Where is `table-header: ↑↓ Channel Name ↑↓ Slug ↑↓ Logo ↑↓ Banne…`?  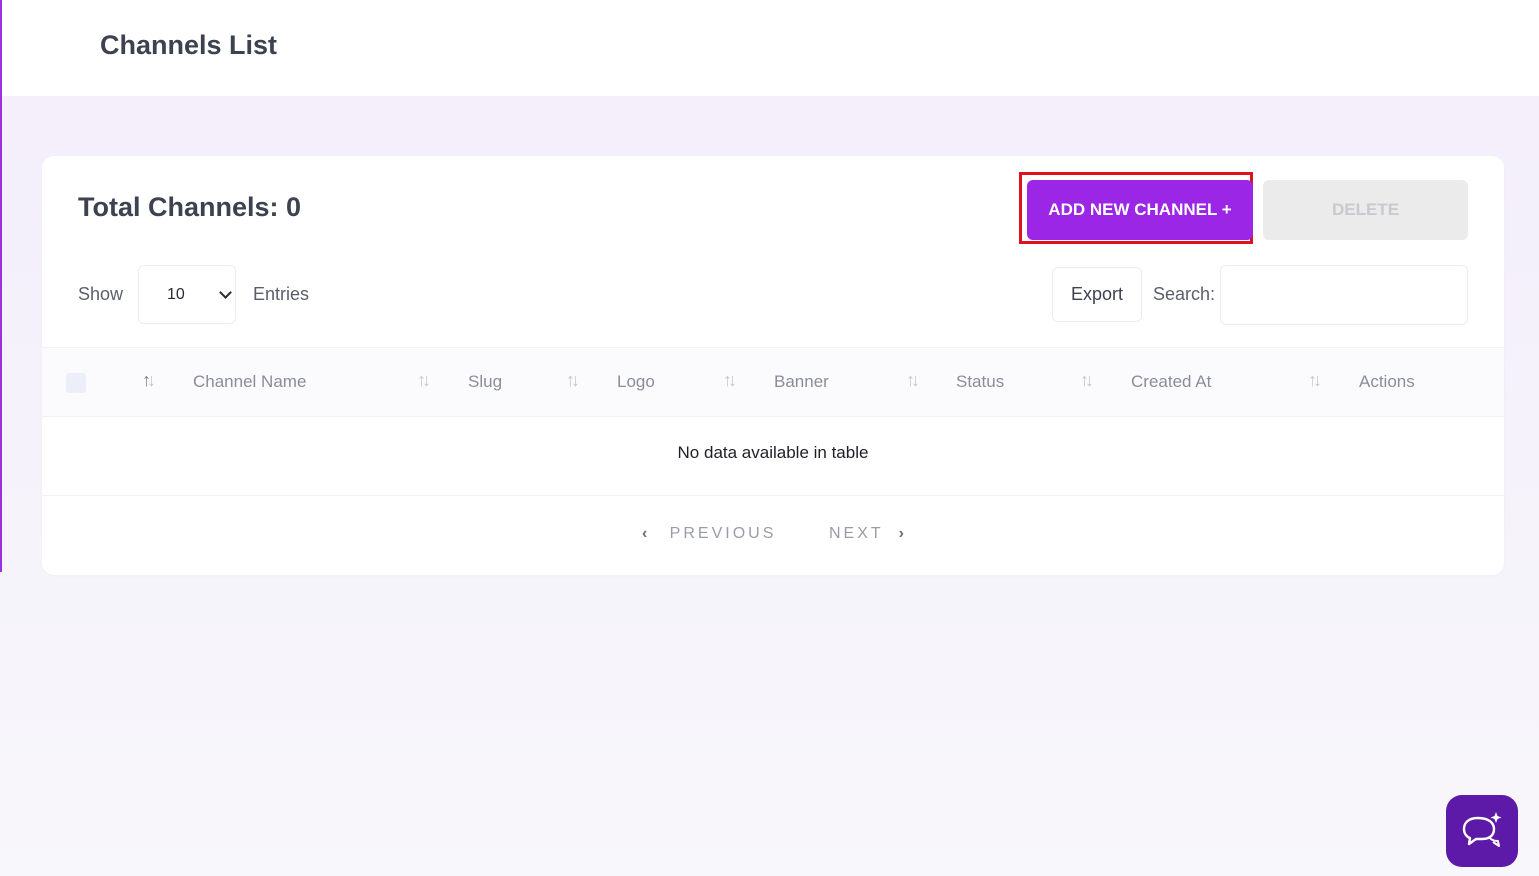 table-header: ↑↓ Channel Name ↑↓ Slug ↑↓ Logo ↑↓ Banne… is located at coordinates (773, 382).